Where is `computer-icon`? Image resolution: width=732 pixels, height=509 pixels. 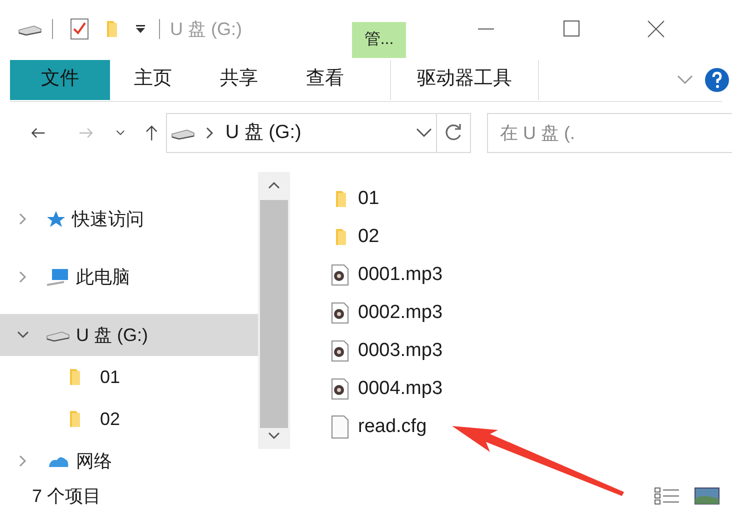 computer-icon is located at coordinates (58, 277).